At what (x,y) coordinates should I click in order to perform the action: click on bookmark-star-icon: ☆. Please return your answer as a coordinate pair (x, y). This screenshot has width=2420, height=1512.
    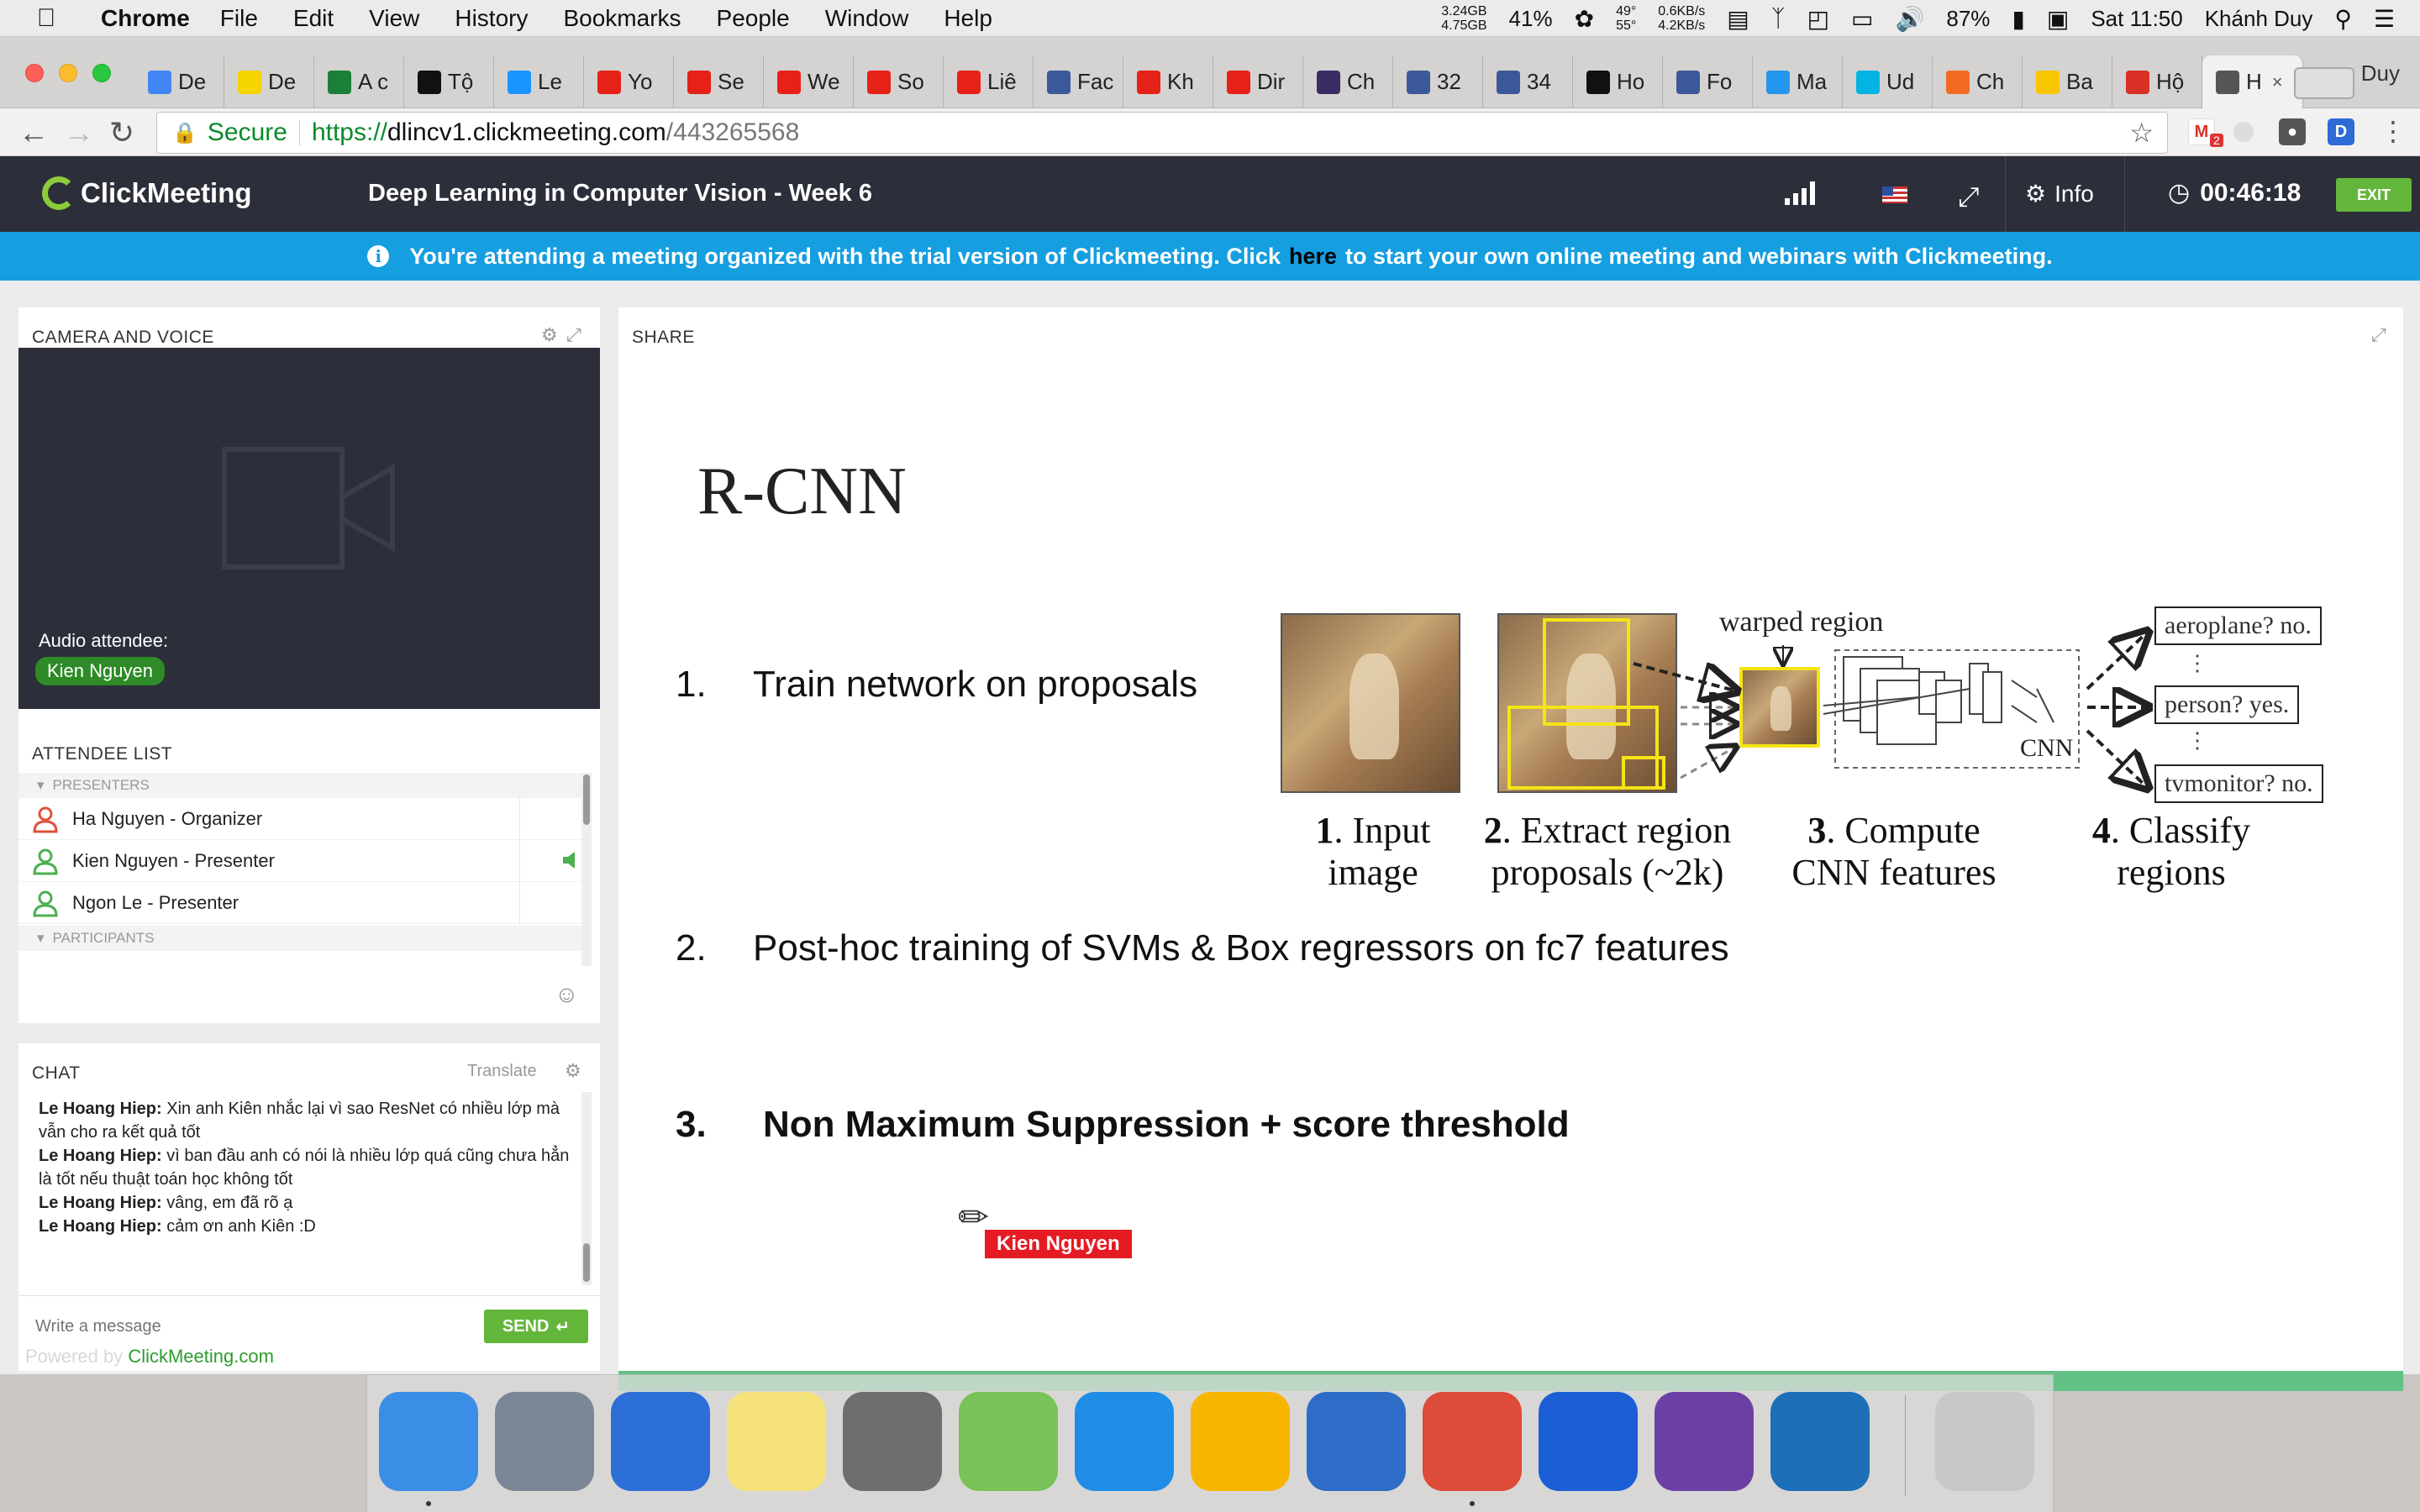
    Looking at the image, I should click on (2142, 133).